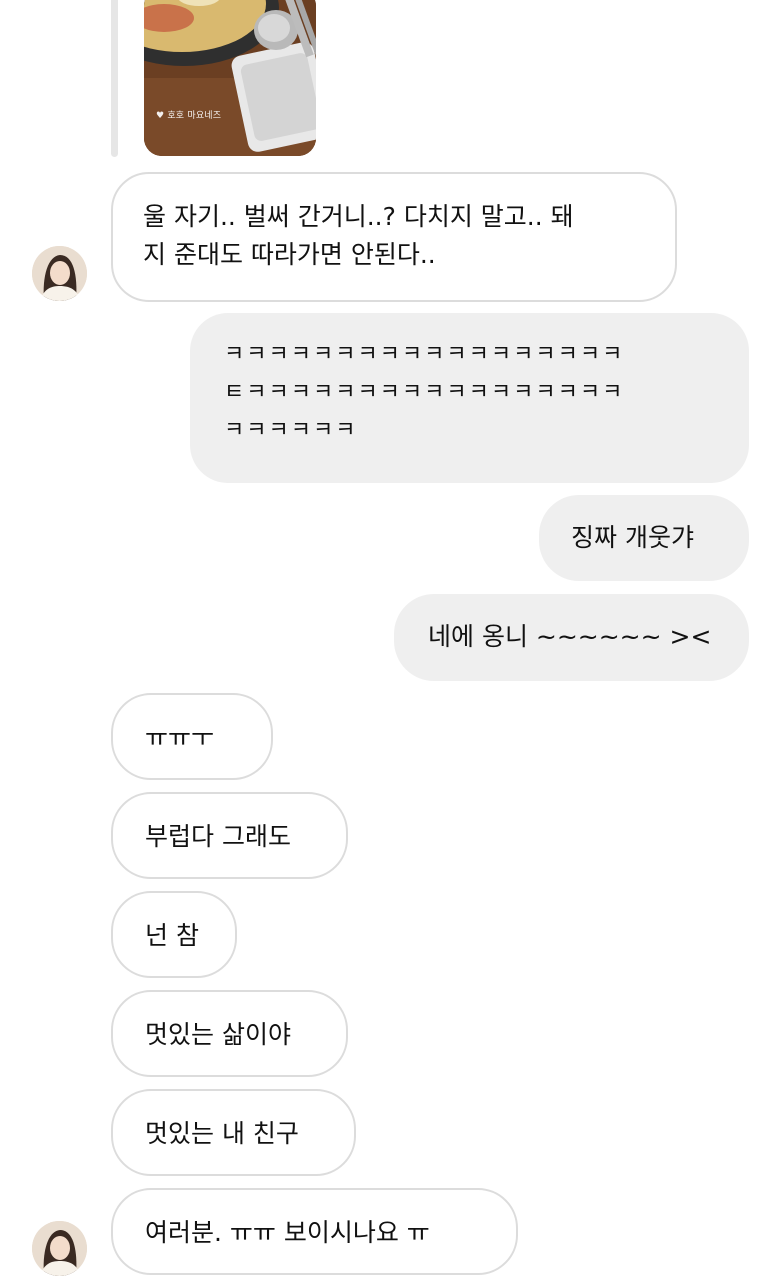 This screenshot has width=773, height=1288. I want to click on outgoing-message: 징짜 개웃갸, so click(644, 538).